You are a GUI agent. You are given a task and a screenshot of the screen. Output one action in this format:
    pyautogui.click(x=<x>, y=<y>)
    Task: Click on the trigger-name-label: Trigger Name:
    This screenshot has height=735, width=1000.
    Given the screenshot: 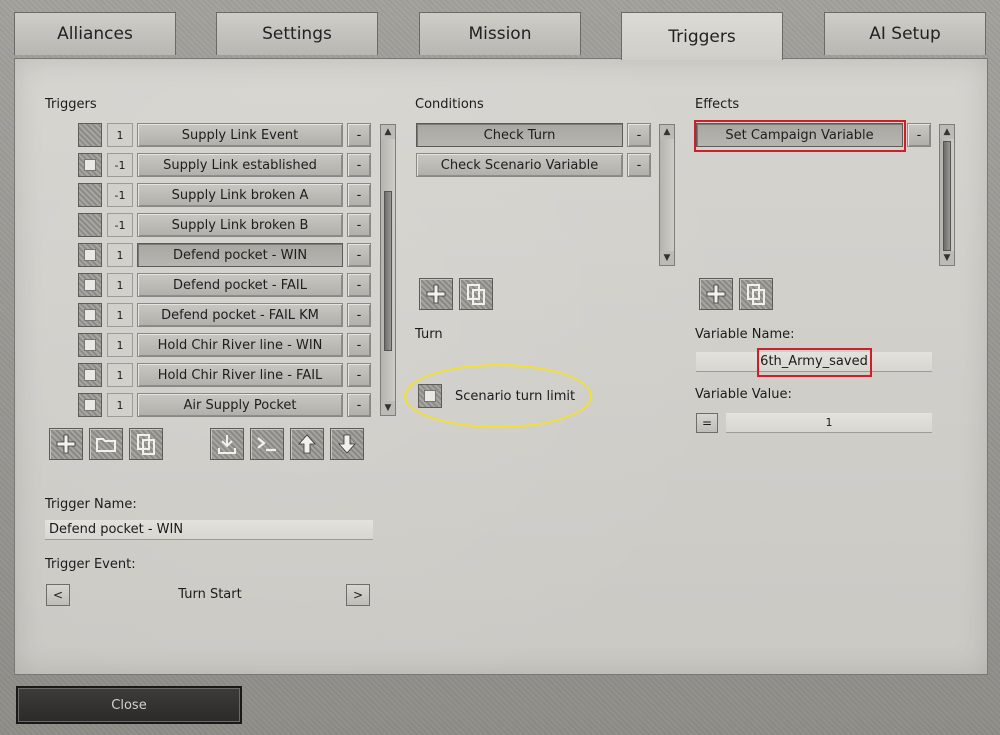 What is the action you would take?
    pyautogui.click(x=91, y=504)
    